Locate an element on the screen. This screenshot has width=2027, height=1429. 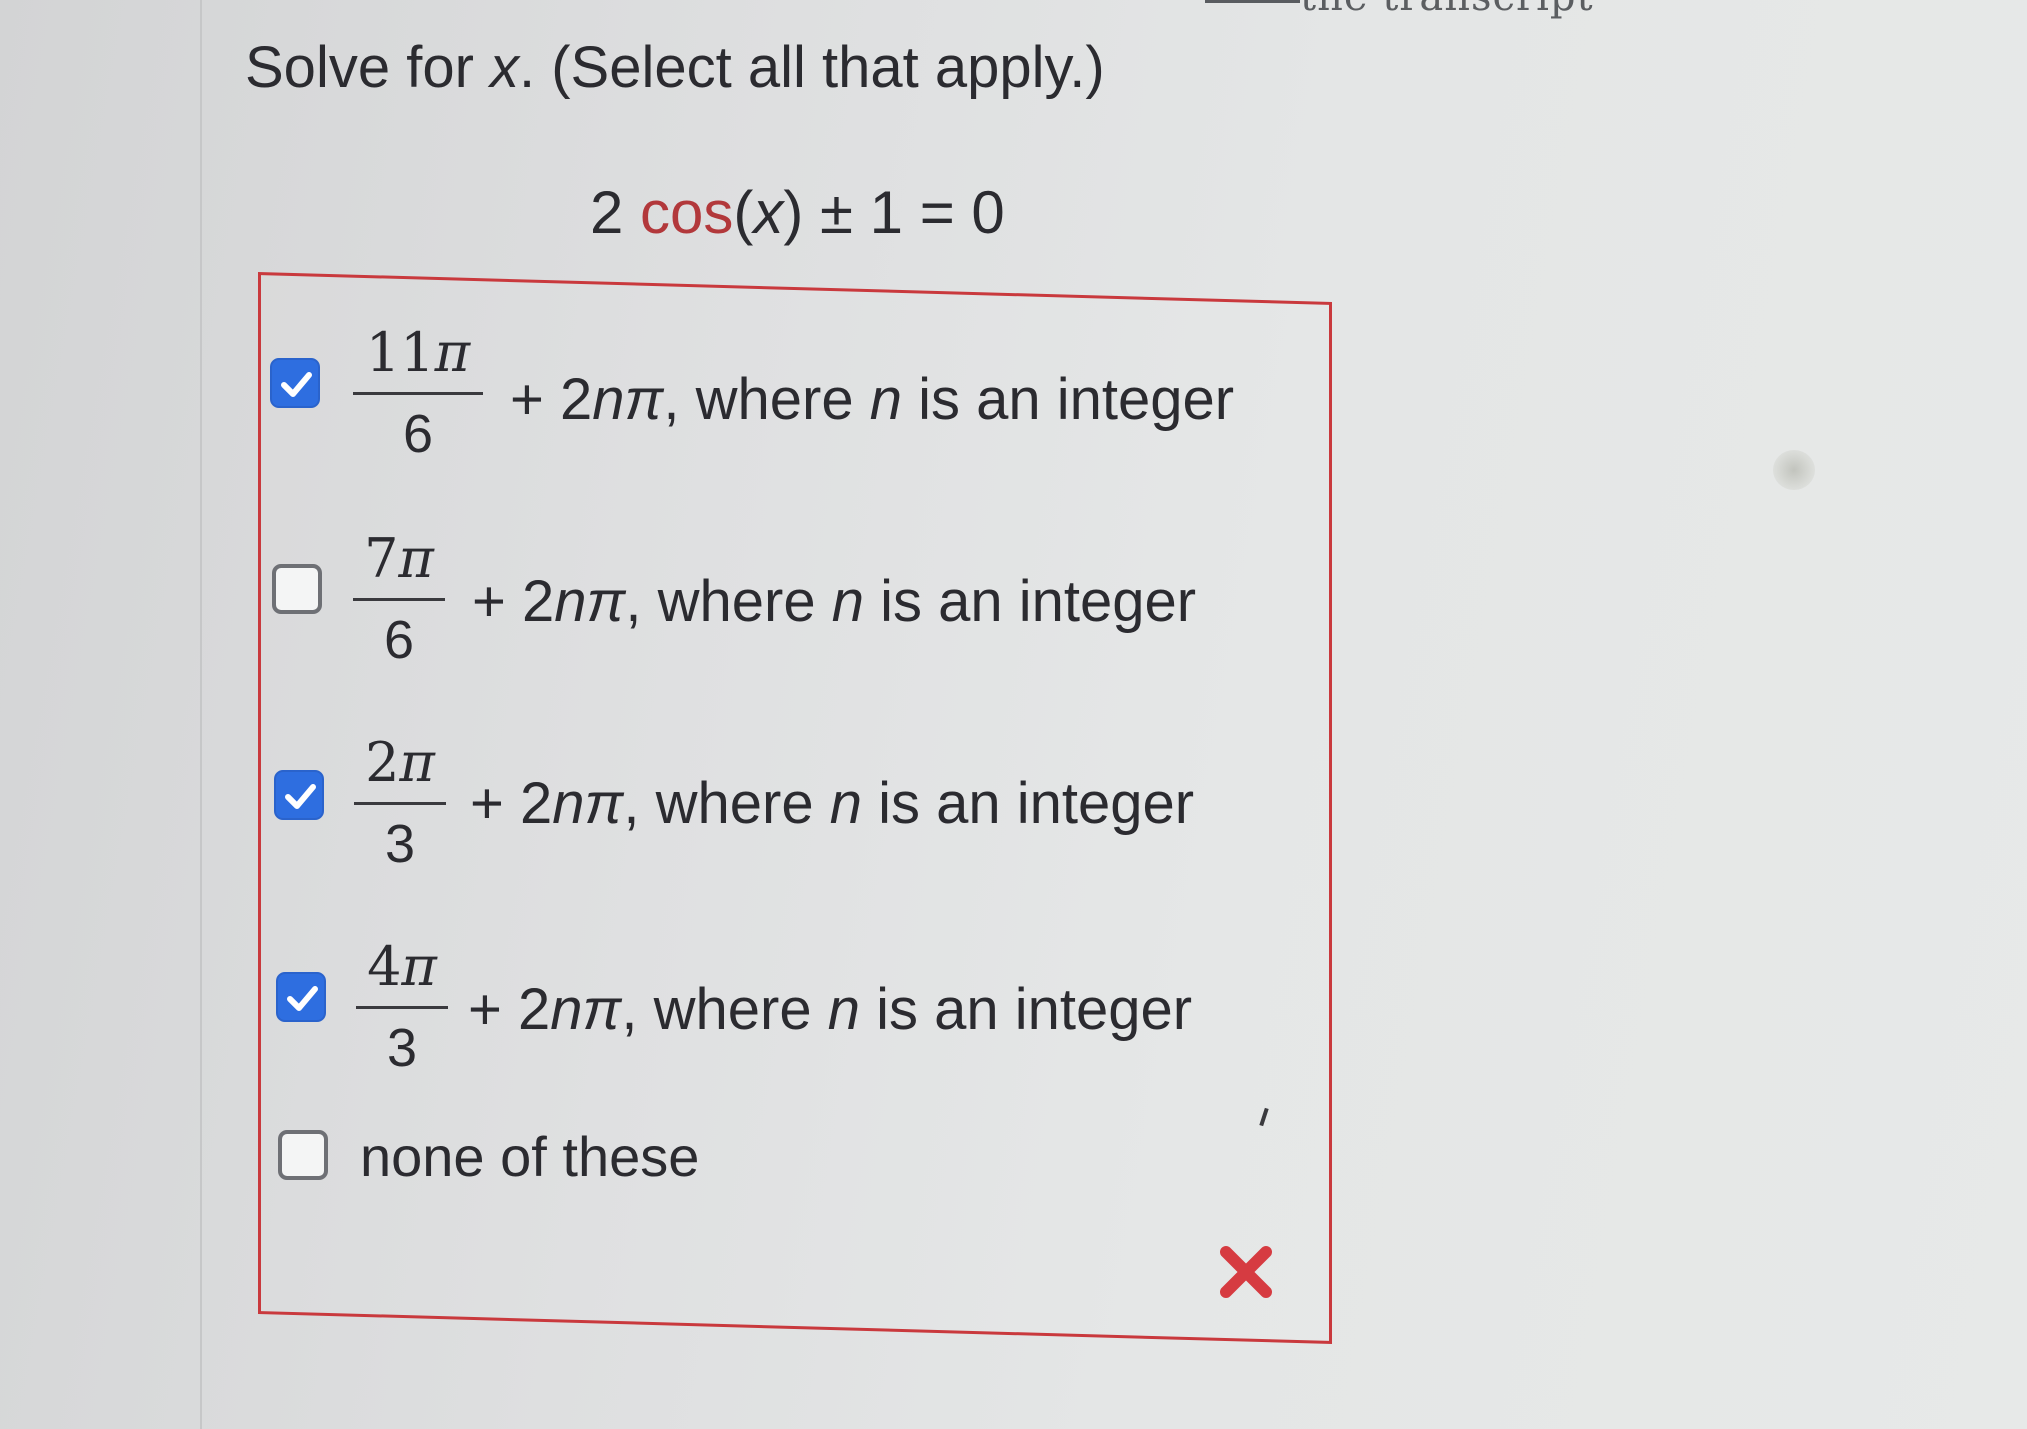
question-variable: x is located at coordinates (504, 67).